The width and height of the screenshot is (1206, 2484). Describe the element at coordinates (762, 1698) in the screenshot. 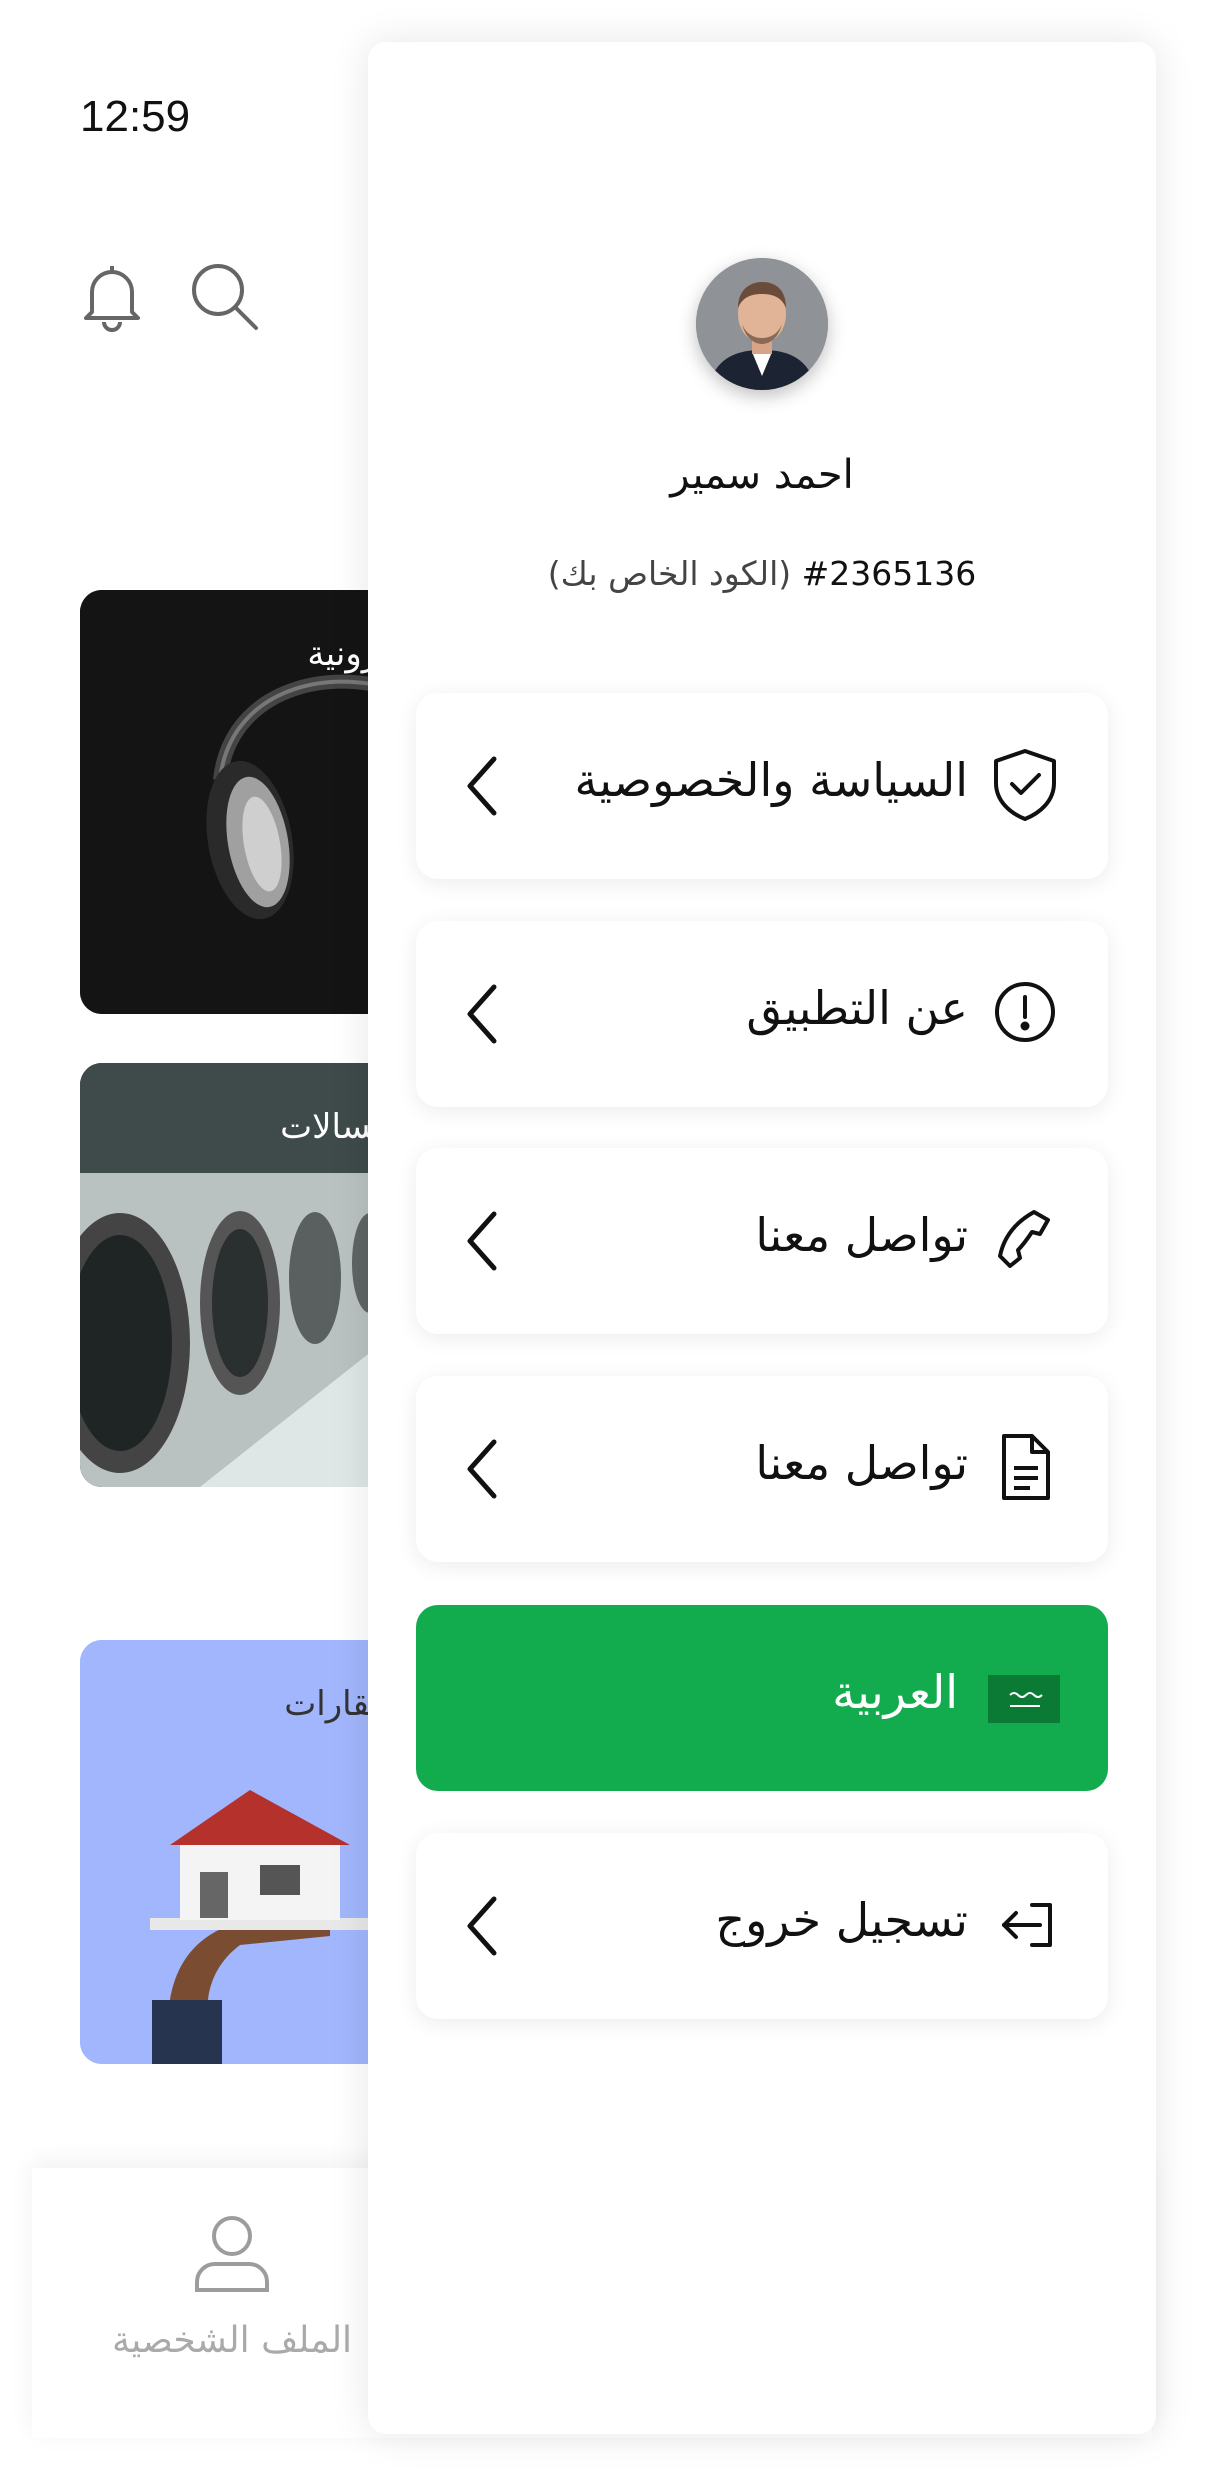

I see `menu-item-language-arabic: العربية` at that location.